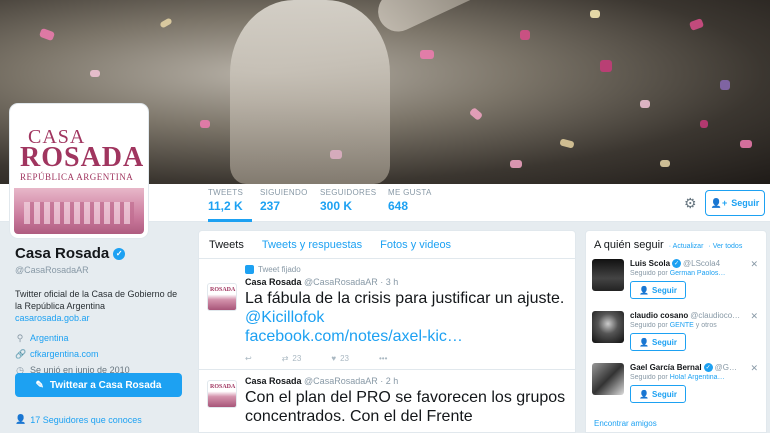  I want to click on follow-button: 👤+ Seguir, so click(735, 203).